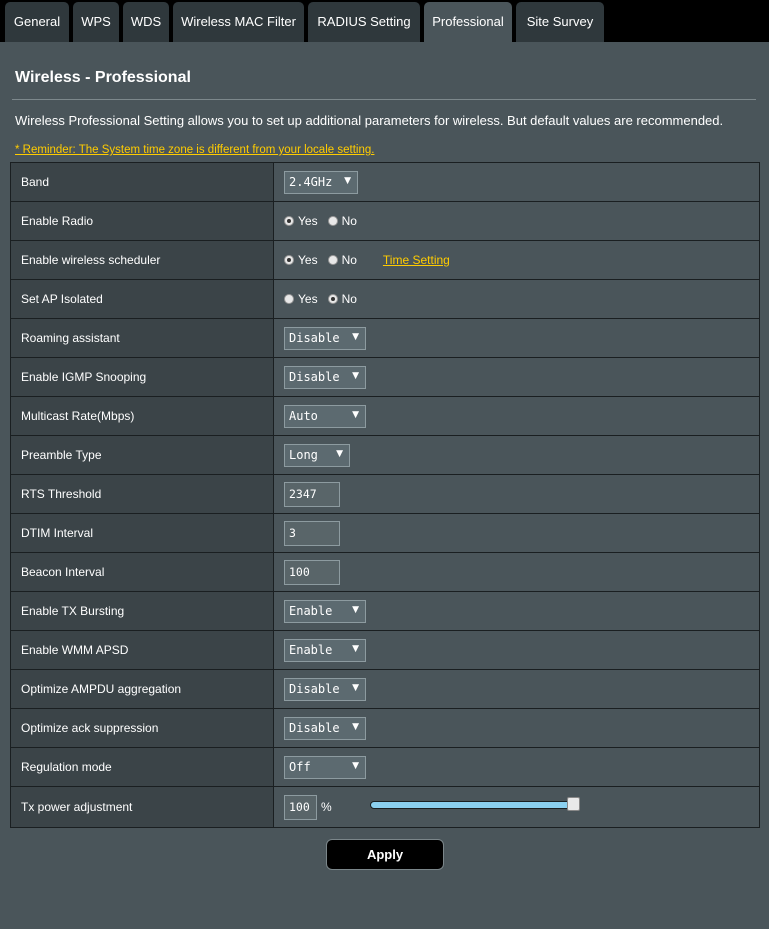  What do you see at coordinates (416, 260) in the screenshot?
I see `time-setting-link: Time Setting` at bounding box center [416, 260].